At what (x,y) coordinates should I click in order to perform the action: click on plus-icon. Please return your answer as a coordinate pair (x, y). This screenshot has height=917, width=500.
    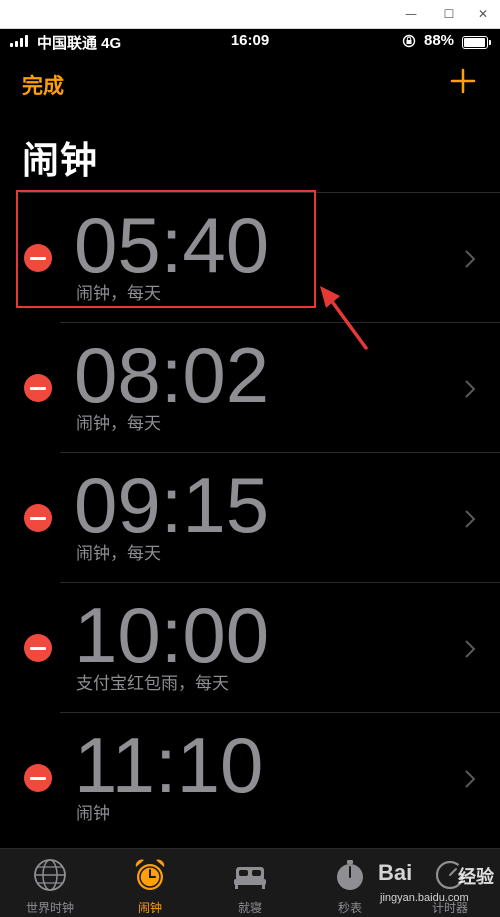
    Looking at the image, I should click on (463, 81).